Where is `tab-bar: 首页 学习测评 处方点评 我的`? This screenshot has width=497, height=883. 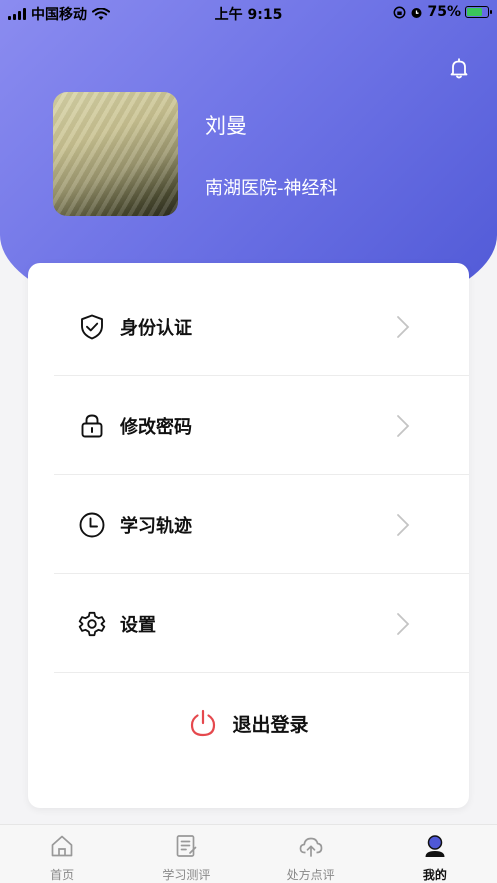 tab-bar: 首页 学习测评 处方点评 我的 is located at coordinates (248, 853).